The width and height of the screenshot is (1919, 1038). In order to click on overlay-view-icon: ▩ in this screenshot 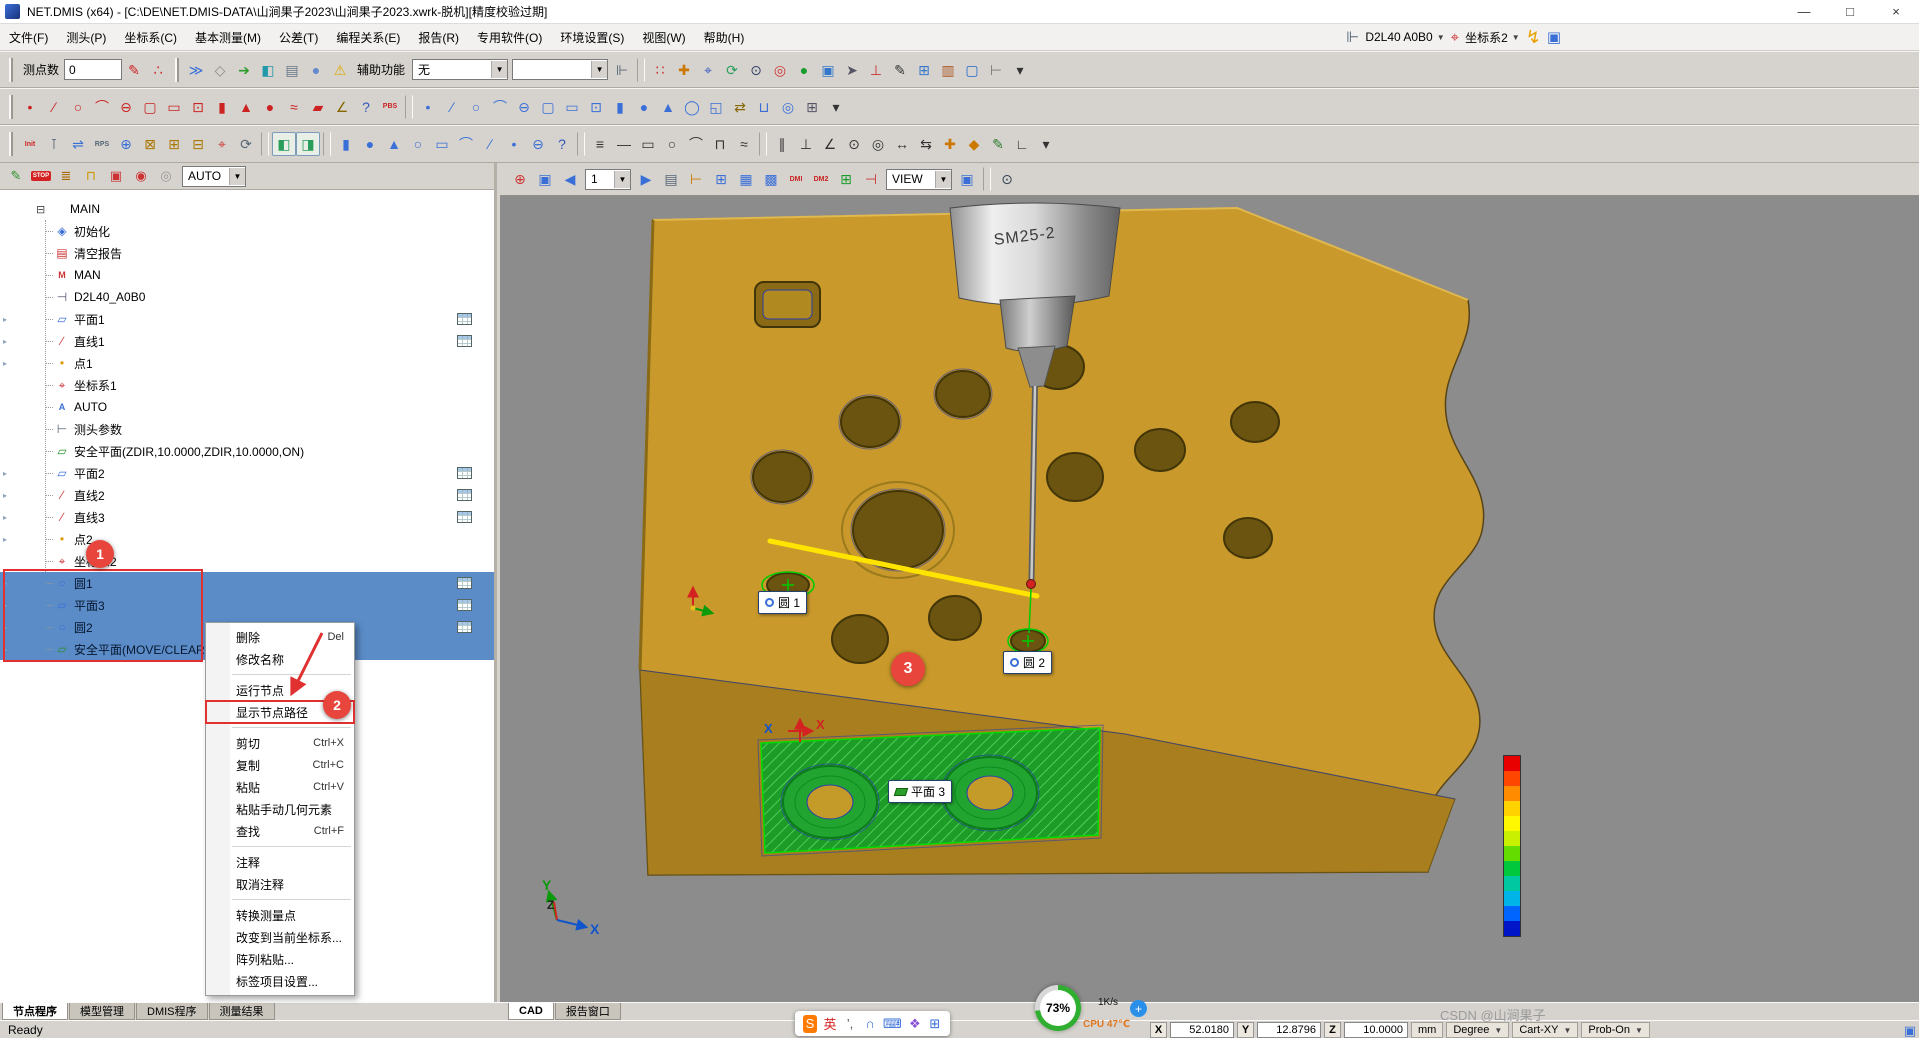, I will do `click(771, 179)`.